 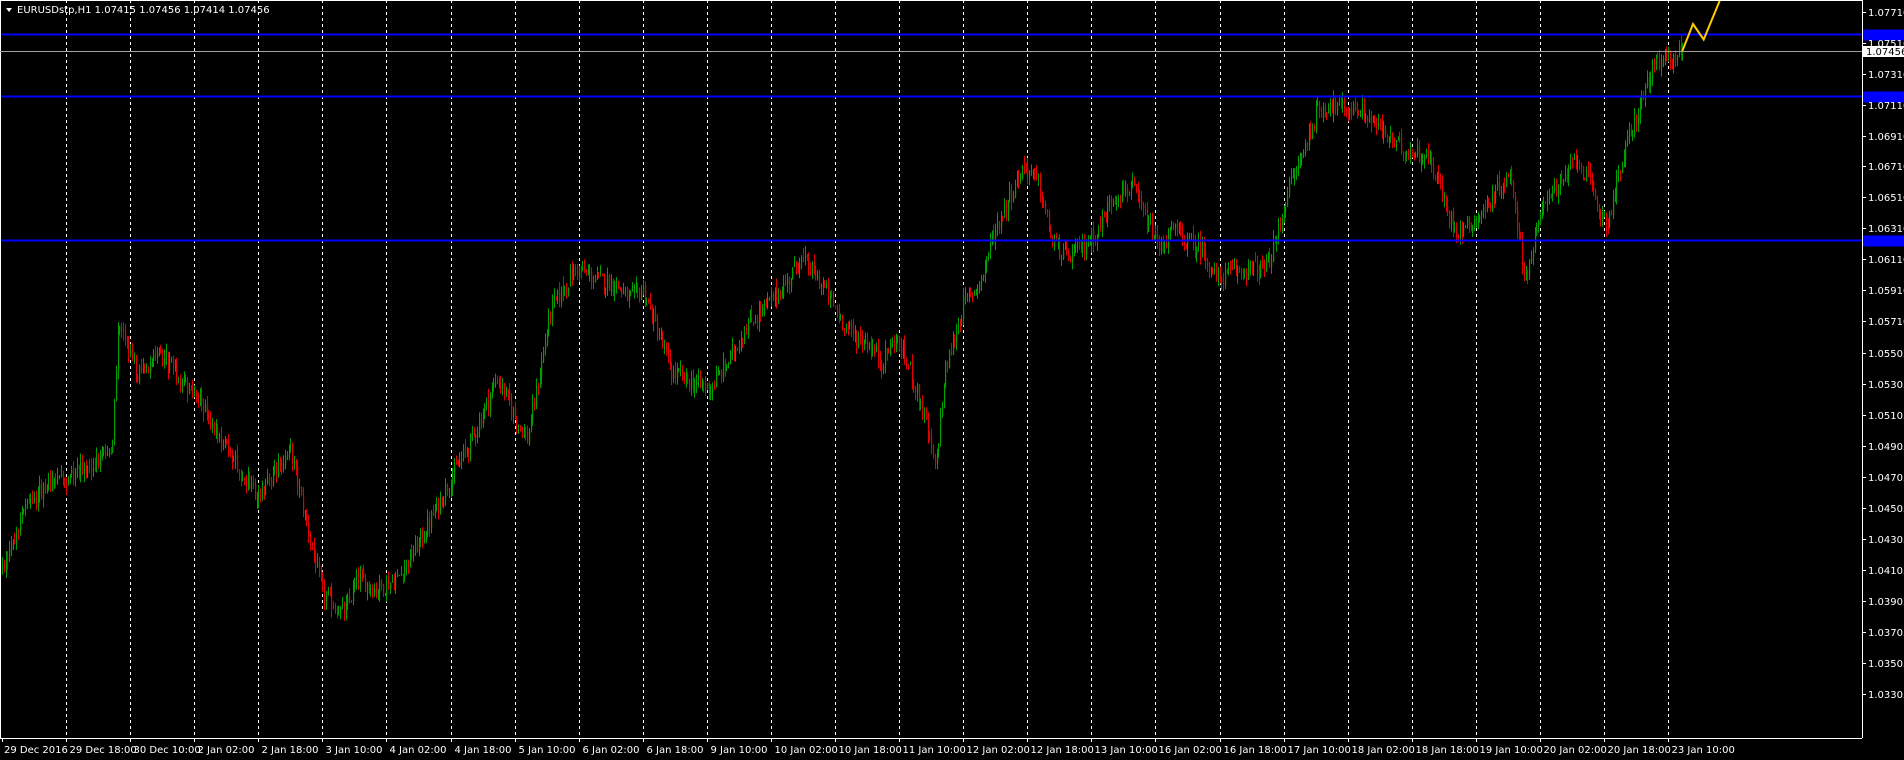 What do you see at coordinates (1062, 750) in the screenshot?
I see `x-tick-label: 12 Jan 18:00` at bounding box center [1062, 750].